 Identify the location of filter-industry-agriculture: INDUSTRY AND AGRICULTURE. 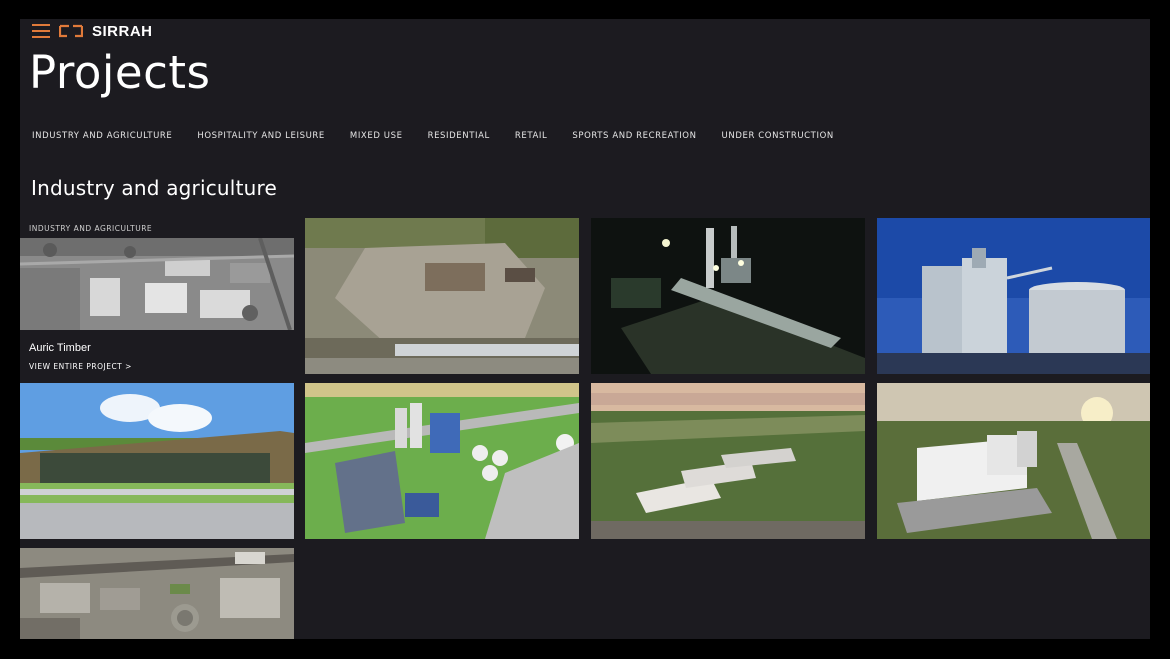
(102, 136).